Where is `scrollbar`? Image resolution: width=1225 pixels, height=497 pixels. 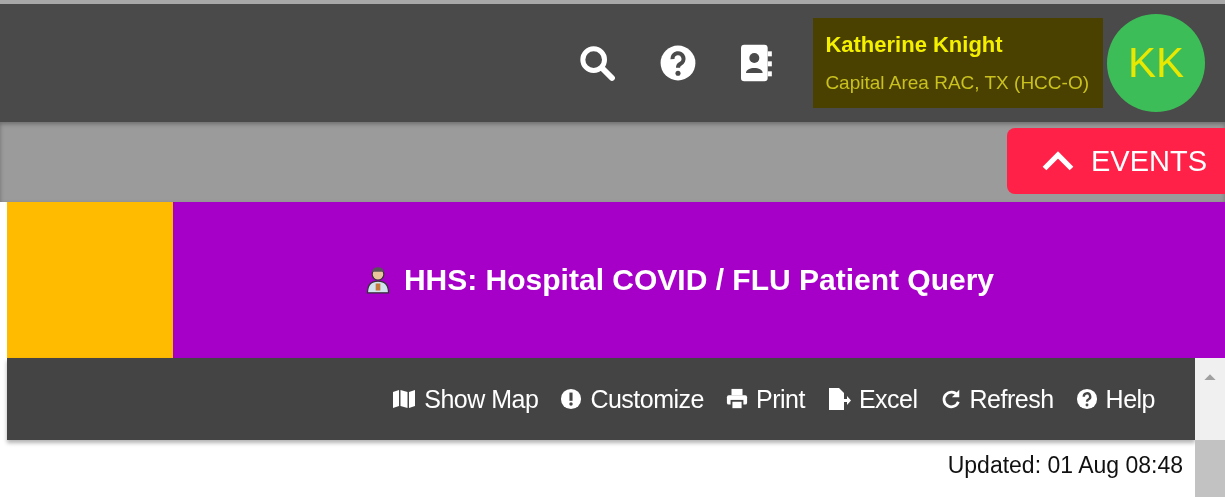 scrollbar is located at coordinates (1210, 399).